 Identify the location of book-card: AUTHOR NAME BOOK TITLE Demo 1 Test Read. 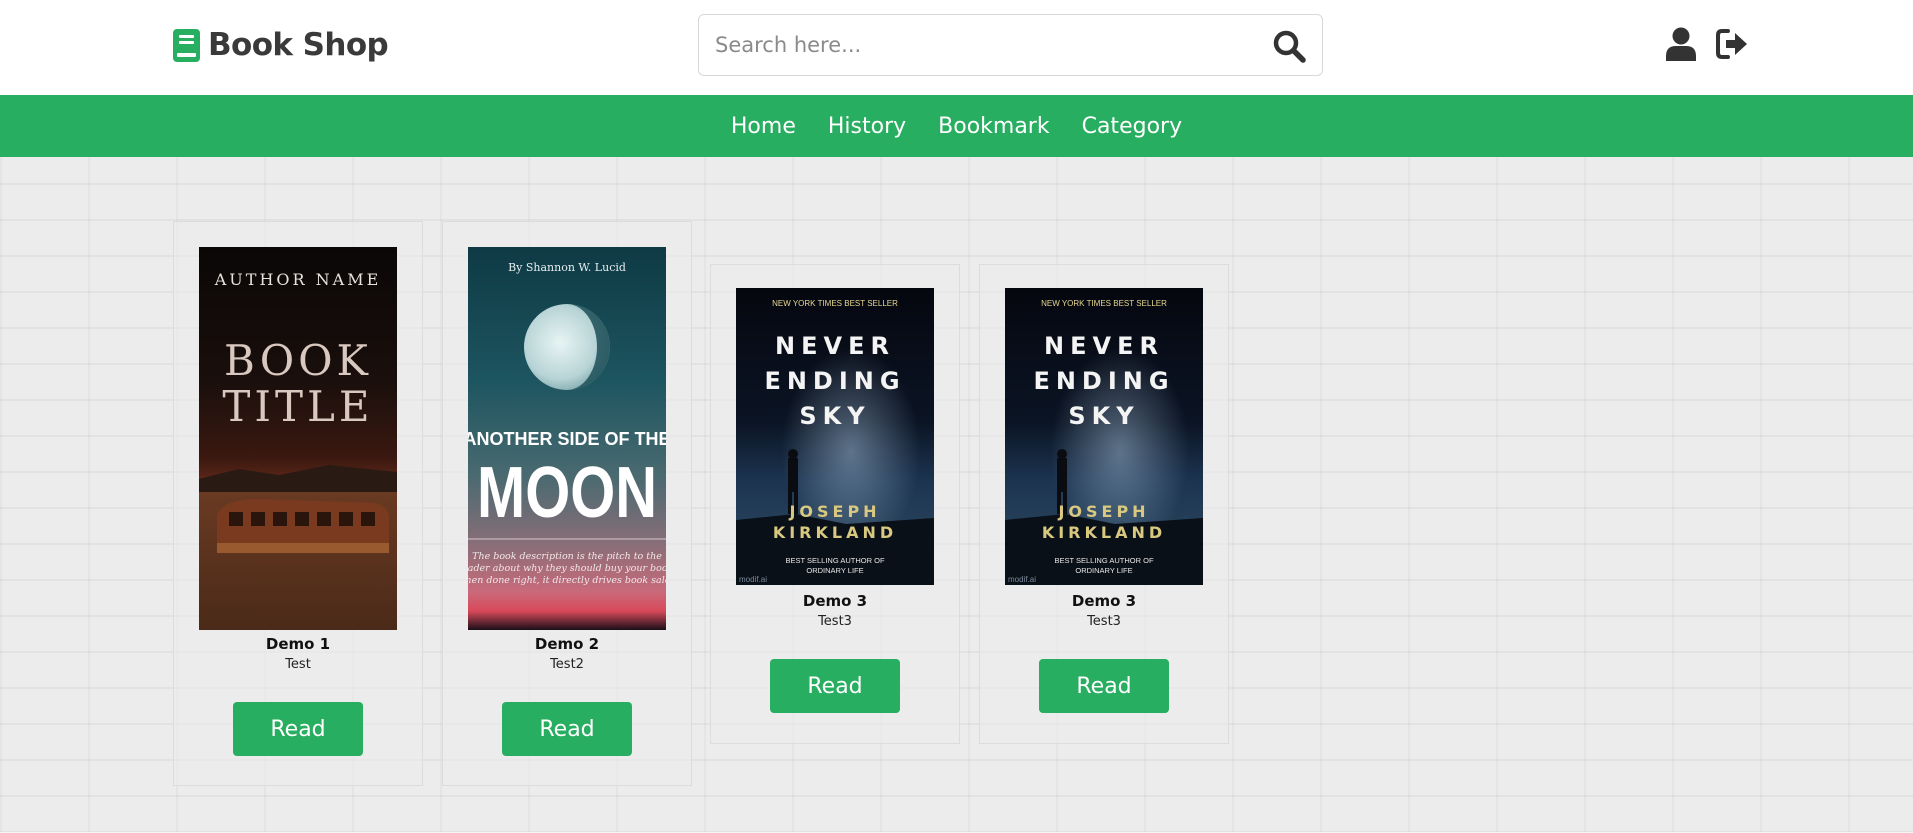
(298, 503).